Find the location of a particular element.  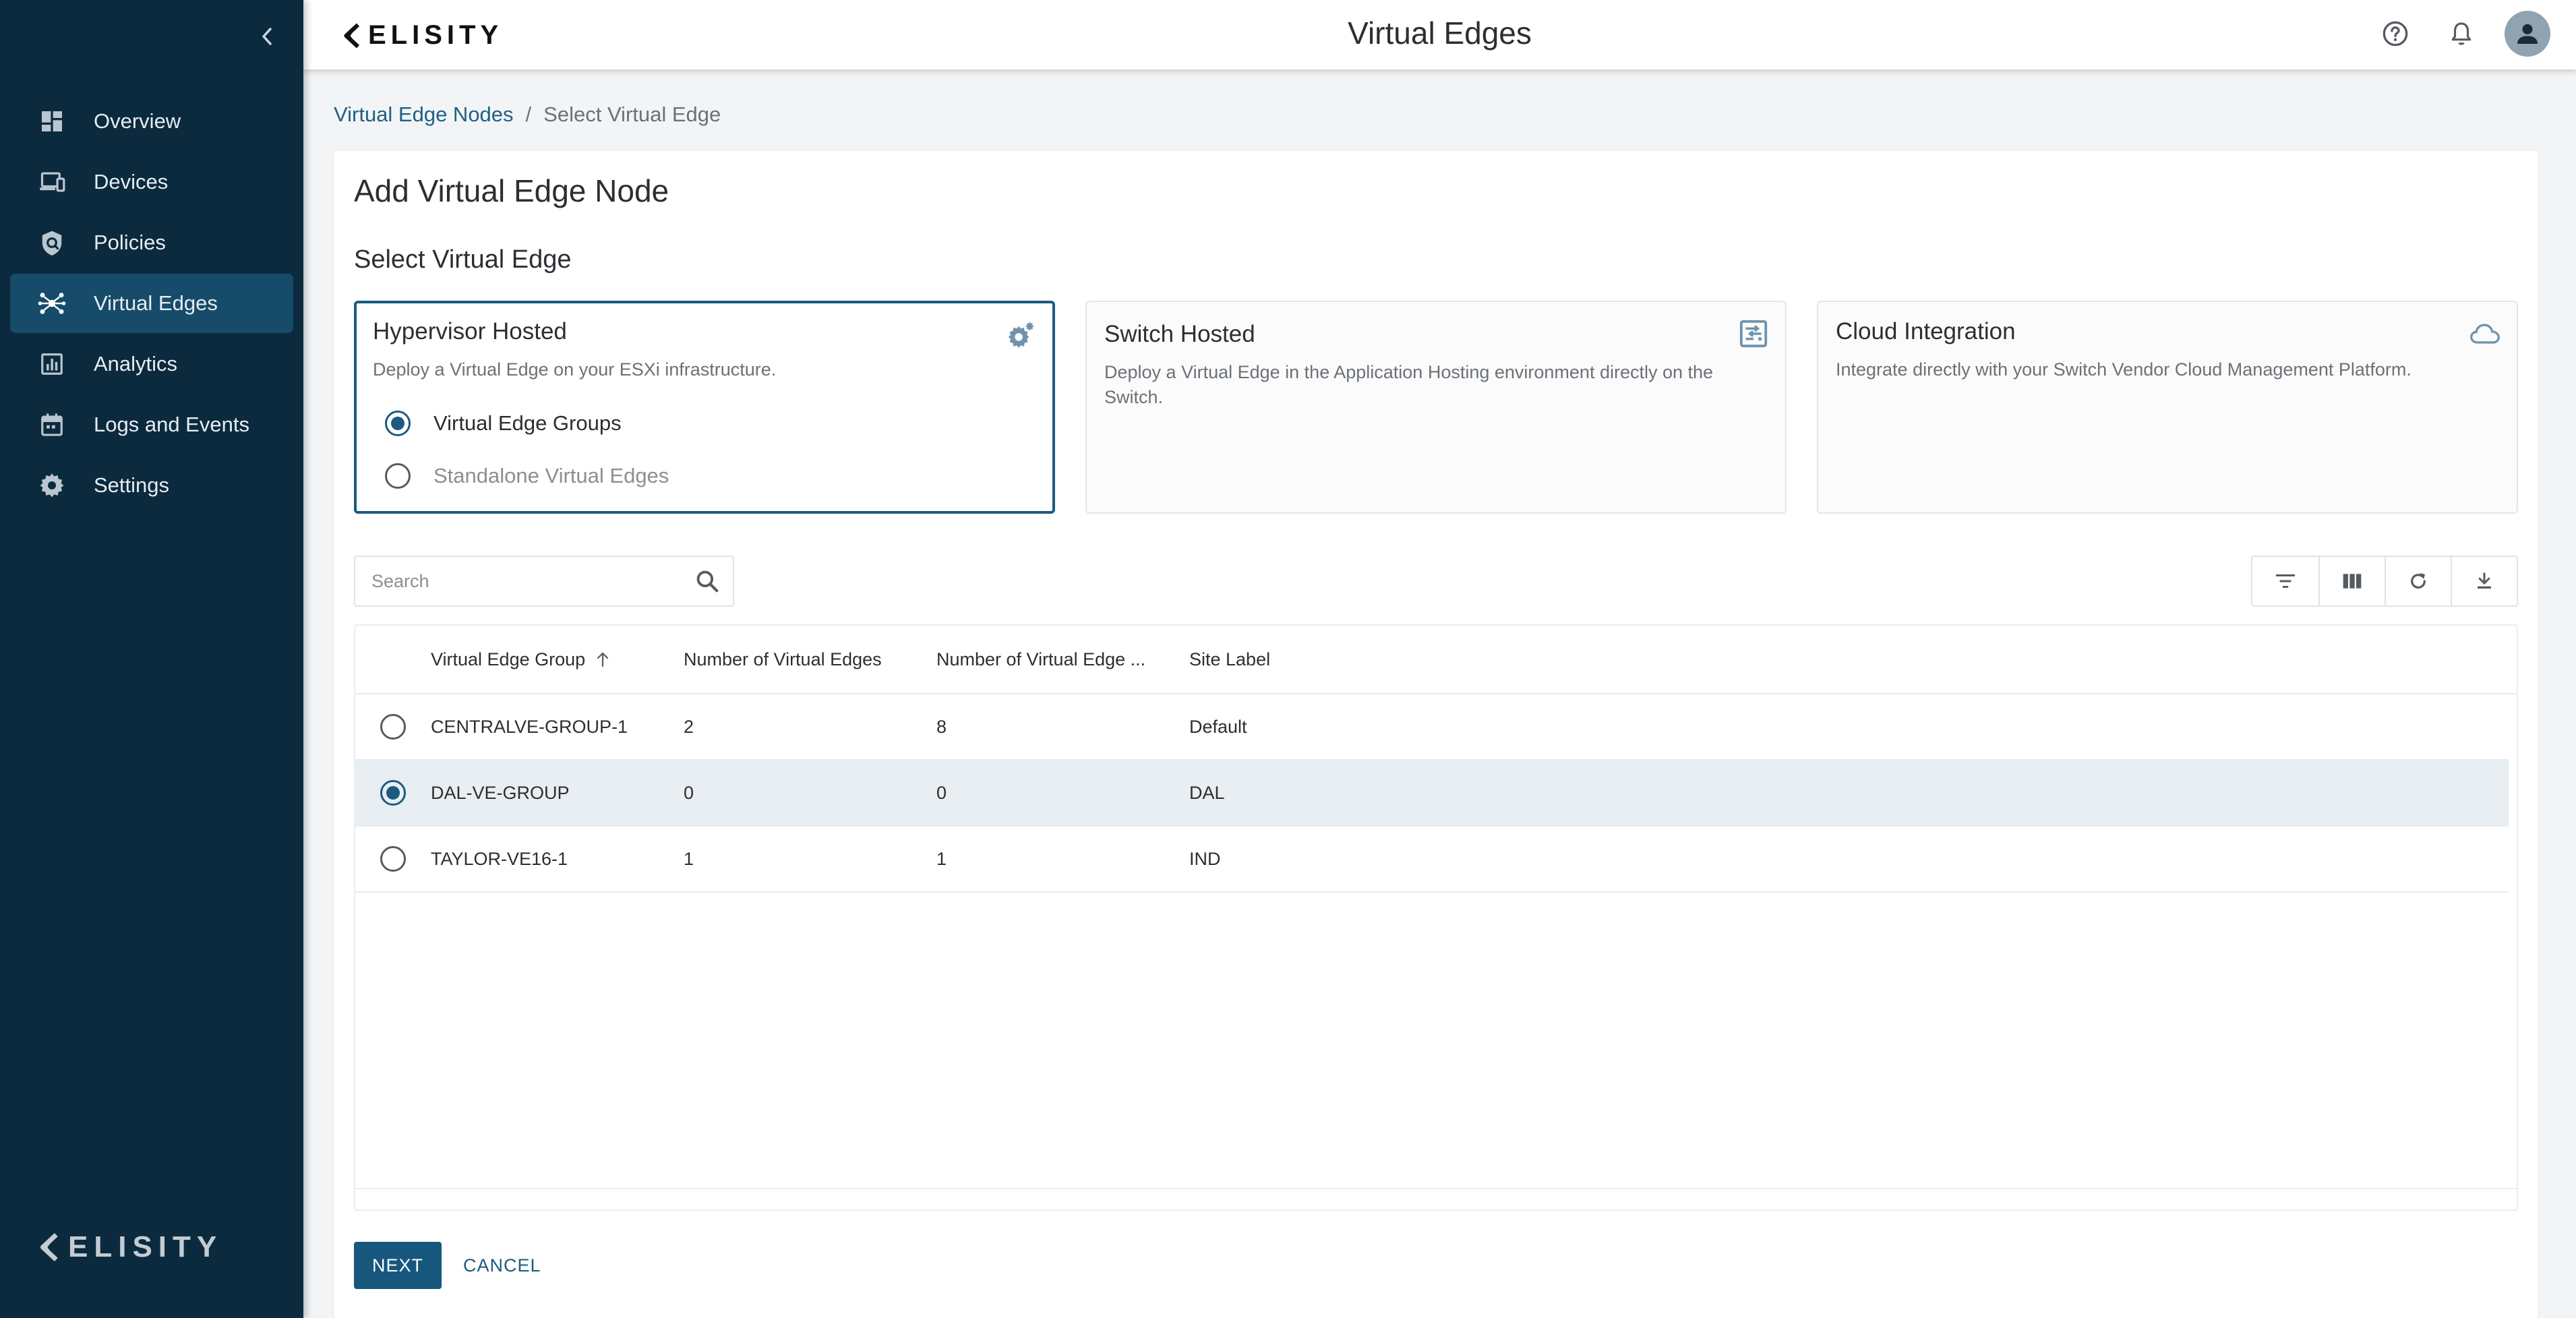

cloud-icon is located at coordinates (2485, 334).